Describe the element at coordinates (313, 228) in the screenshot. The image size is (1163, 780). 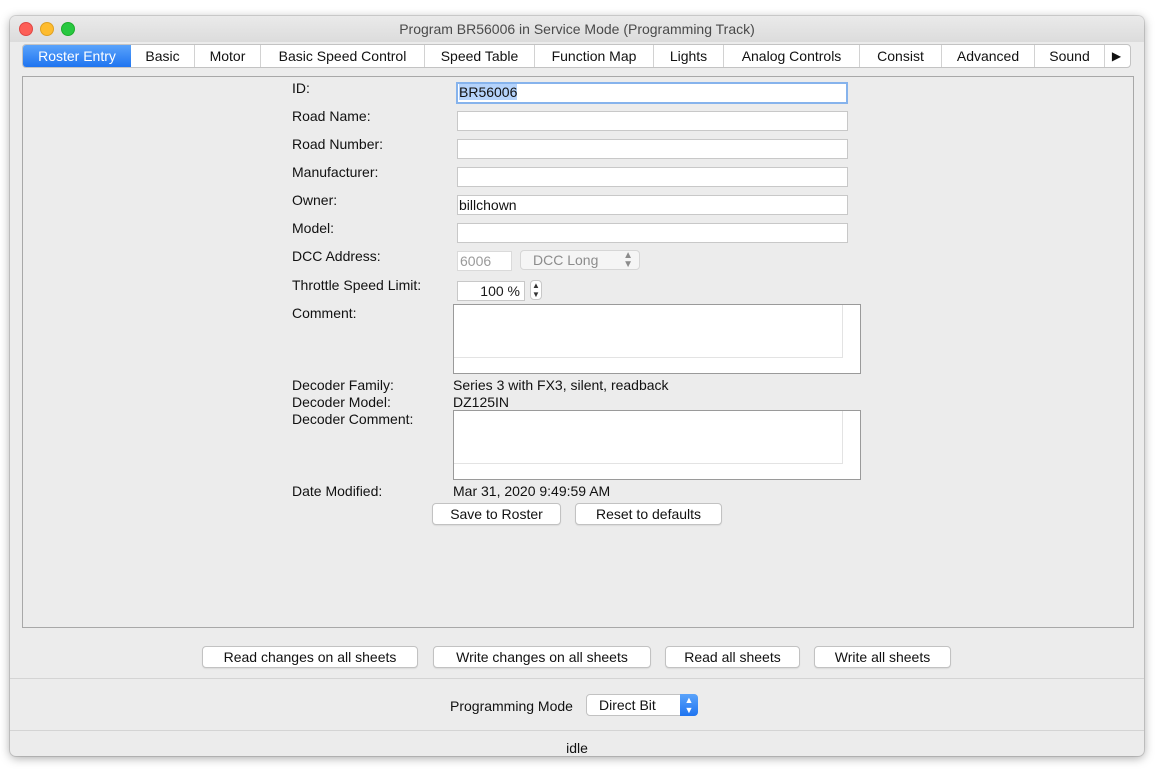
I see `model-label: Model:` at that location.